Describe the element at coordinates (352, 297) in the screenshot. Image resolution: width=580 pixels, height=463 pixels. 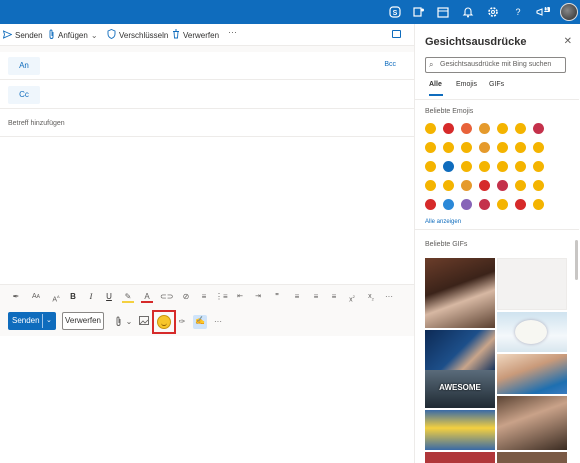
I see `superscript-icon: x2` at that location.